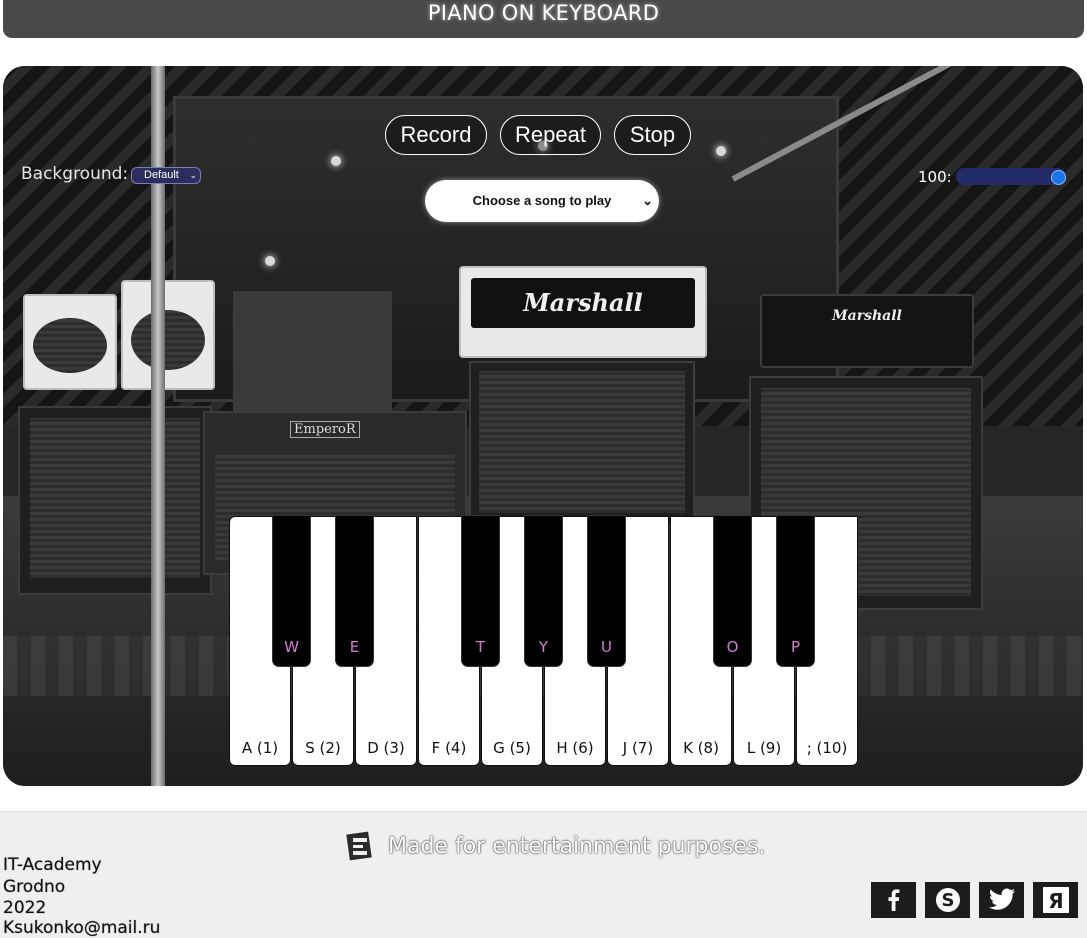  Describe the element at coordinates (260, 748) in the screenshot. I see `piano-key-label: A (1)` at that location.